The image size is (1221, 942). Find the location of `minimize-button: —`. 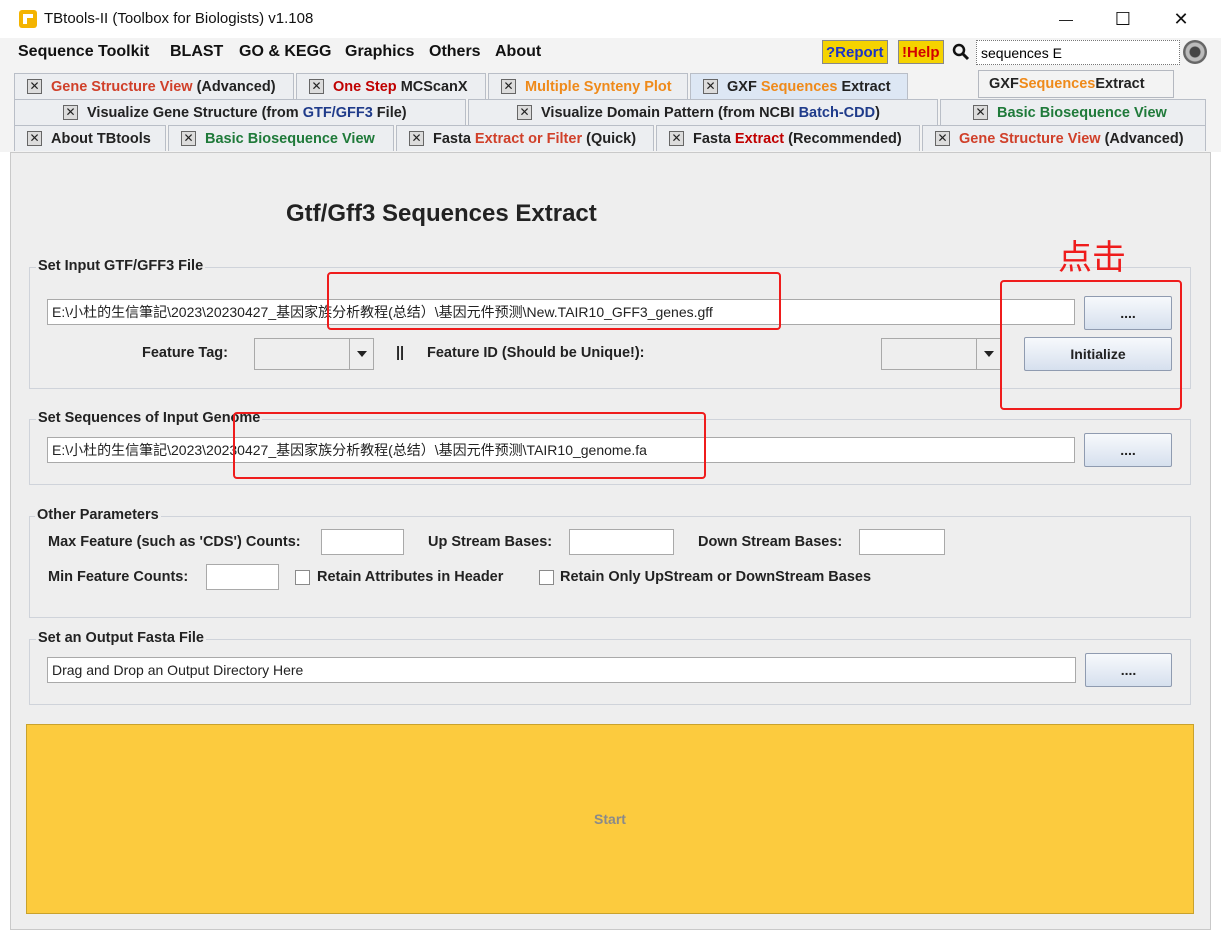

minimize-button: — is located at coordinates (1066, 19).